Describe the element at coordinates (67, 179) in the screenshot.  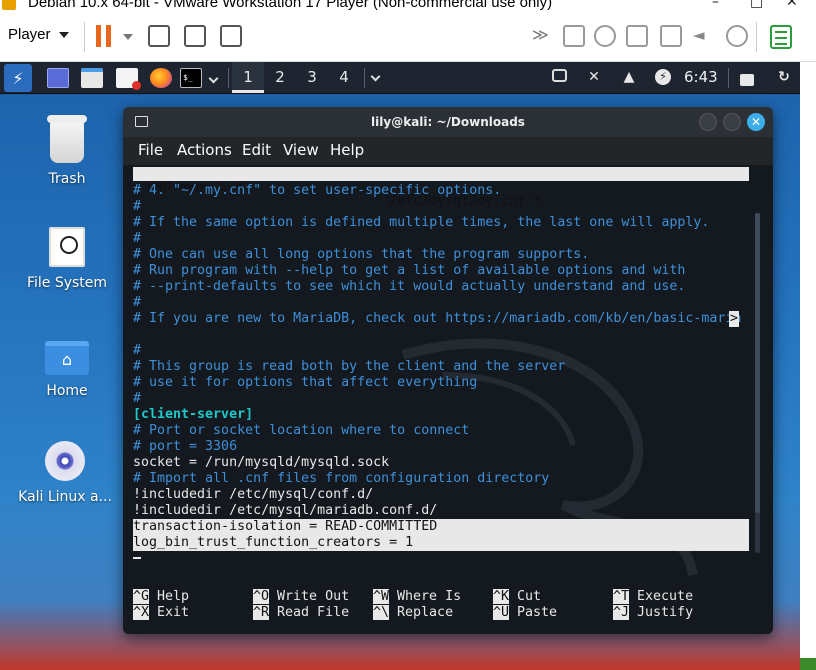
I see `desktop-icon-label: Trash` at that location.